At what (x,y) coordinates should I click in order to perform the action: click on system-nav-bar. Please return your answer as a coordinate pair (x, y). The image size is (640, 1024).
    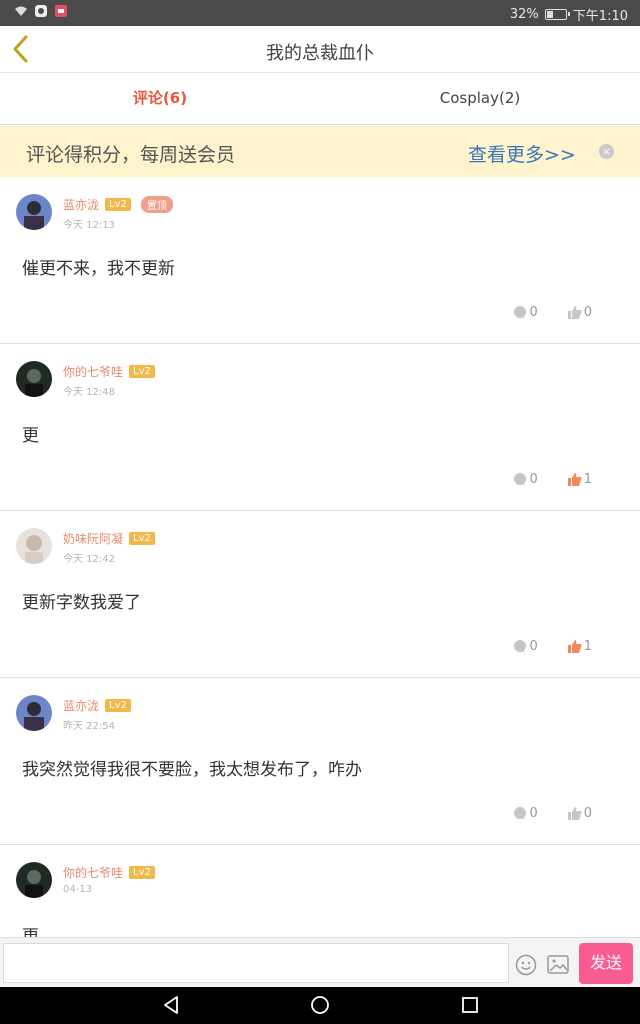
    Looking at the image, I should click on (320, 1005).